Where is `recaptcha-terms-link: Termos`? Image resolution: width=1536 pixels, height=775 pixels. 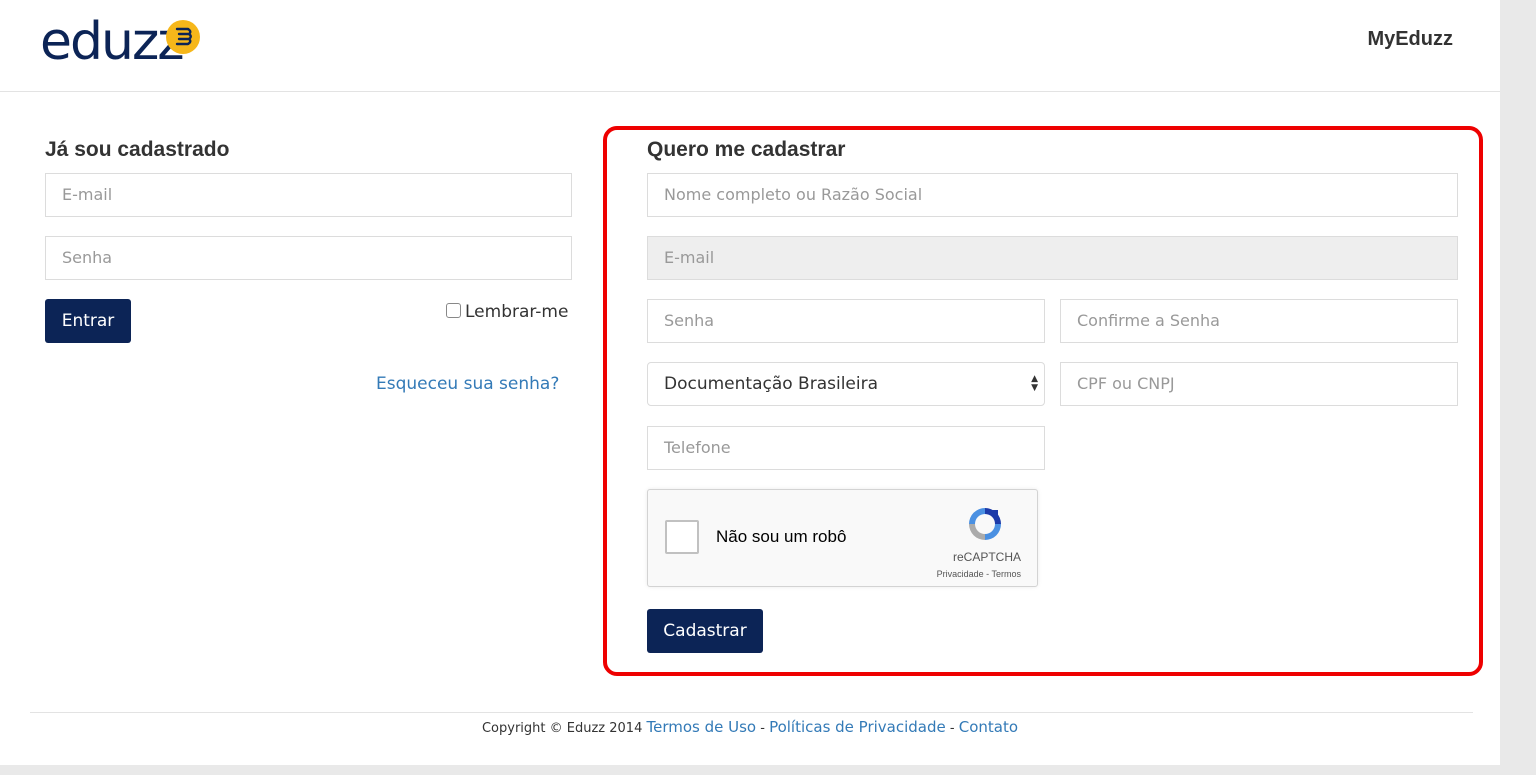 recaptcha-terms-link: Termos is located at coordinates (1006, 574).